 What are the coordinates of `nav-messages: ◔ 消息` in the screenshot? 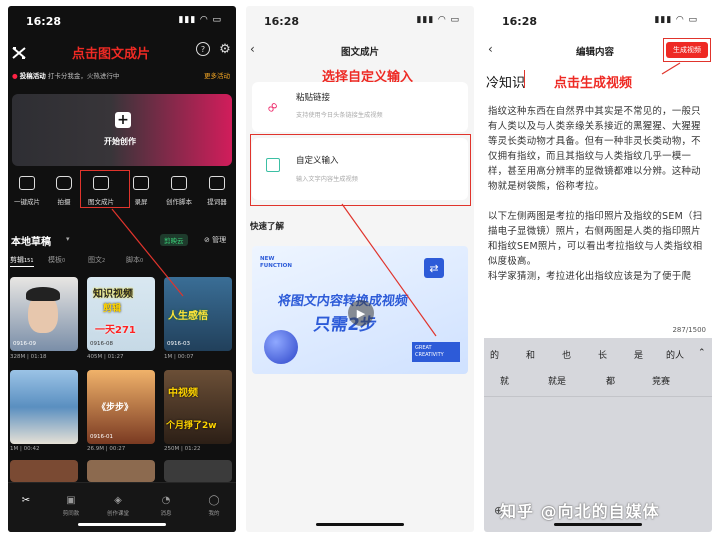 It's located at (166, 506).